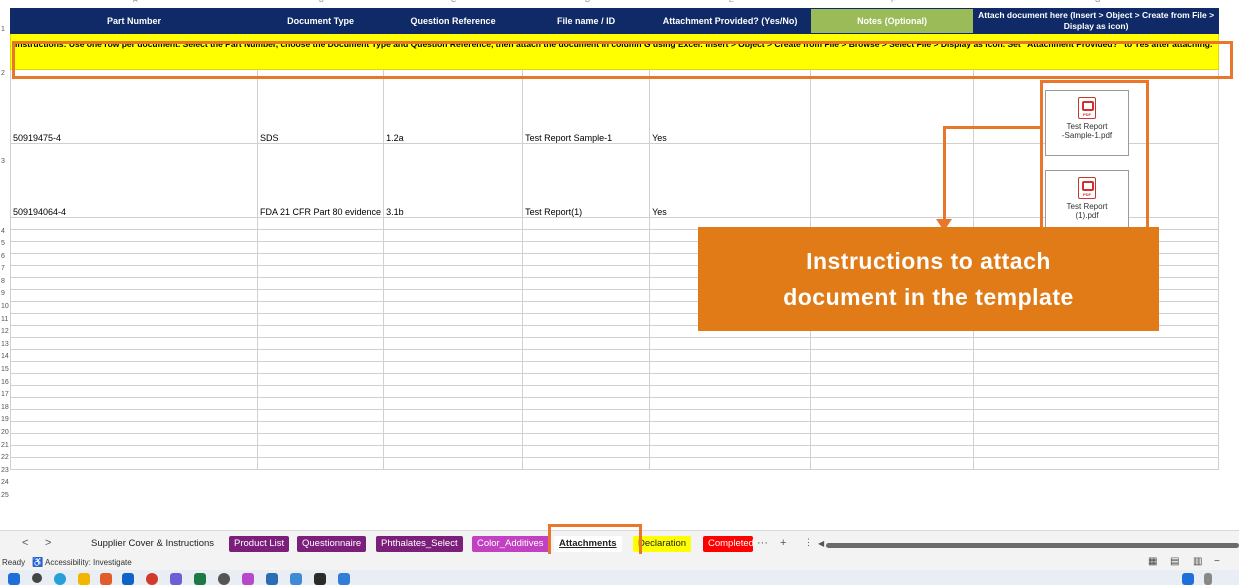 The image size is (1239, 585). Describe the element at coordinates (60, 579) in the screenshot. I see `edge-icon` at that location.